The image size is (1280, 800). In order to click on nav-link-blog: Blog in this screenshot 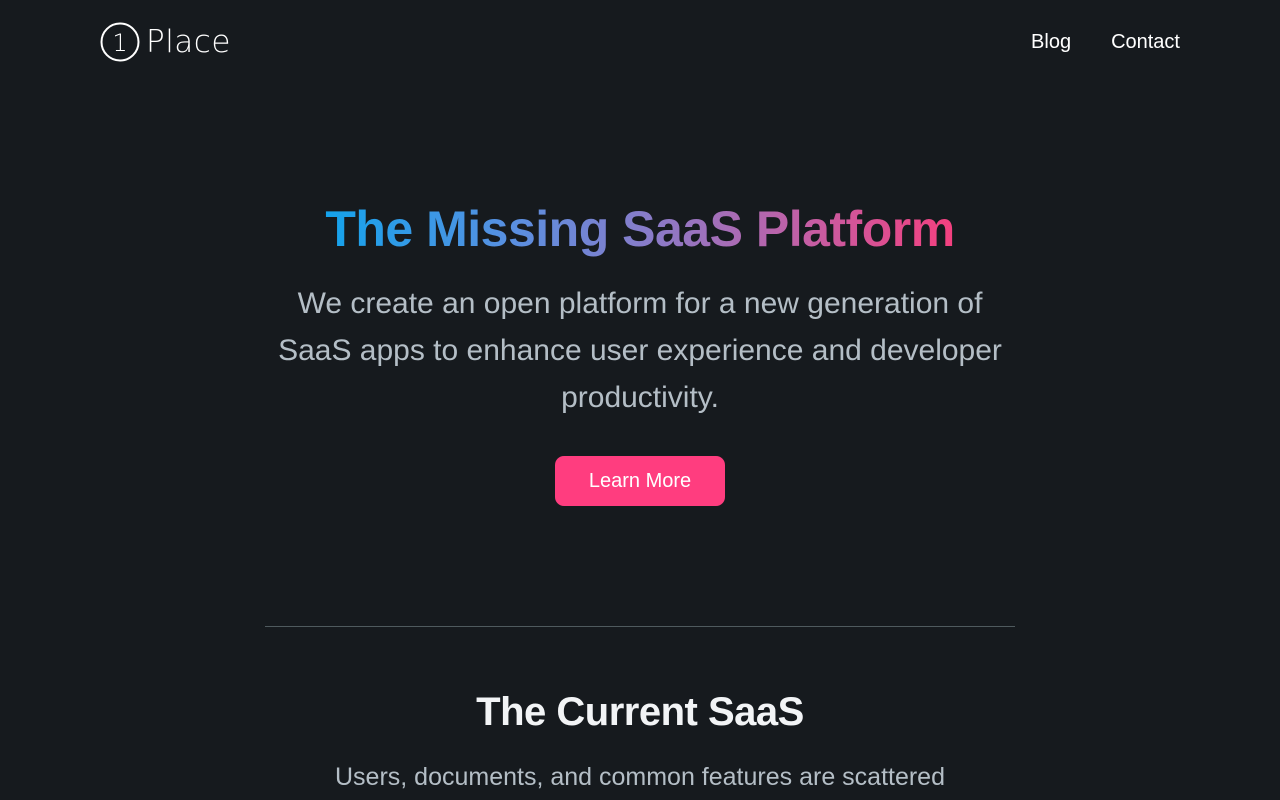, I will do `click(1051, 42)`.